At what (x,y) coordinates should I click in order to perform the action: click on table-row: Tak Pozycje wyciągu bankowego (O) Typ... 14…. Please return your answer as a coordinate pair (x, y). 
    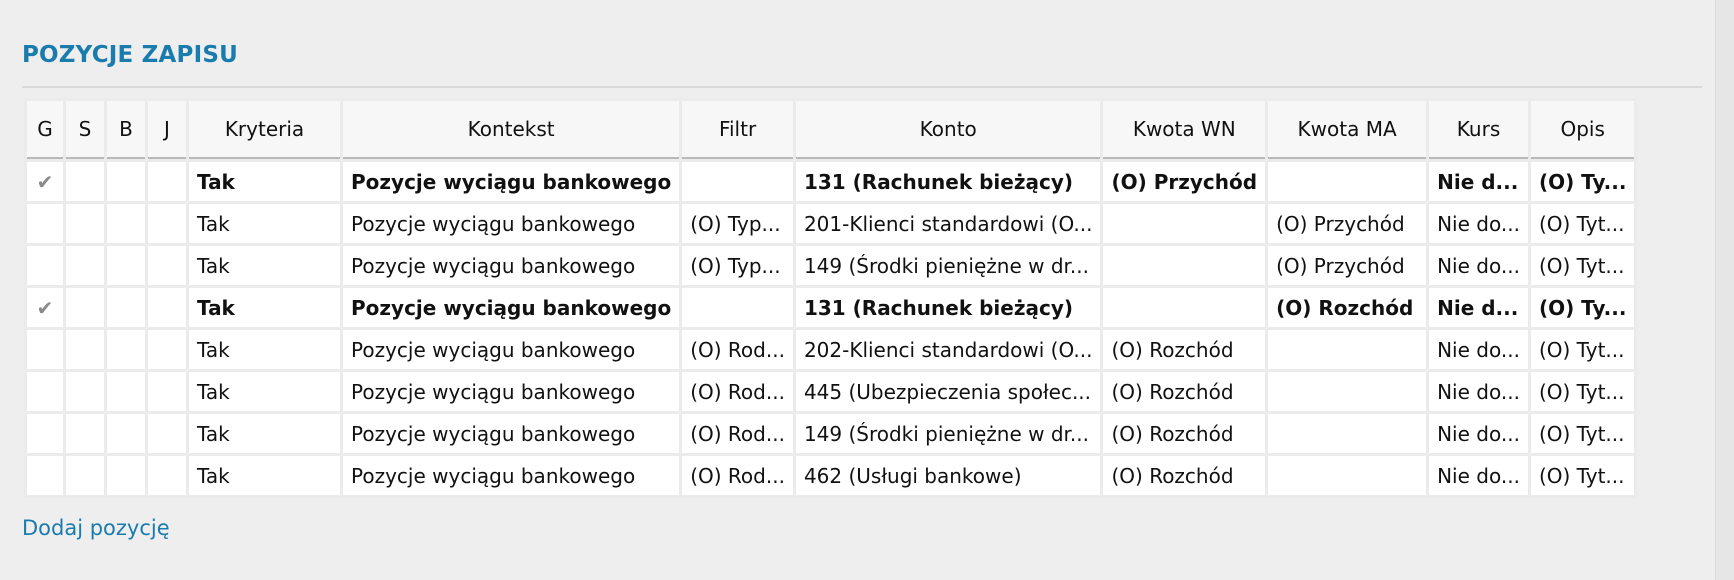
    Looking at the image, I should click on (831, 265).